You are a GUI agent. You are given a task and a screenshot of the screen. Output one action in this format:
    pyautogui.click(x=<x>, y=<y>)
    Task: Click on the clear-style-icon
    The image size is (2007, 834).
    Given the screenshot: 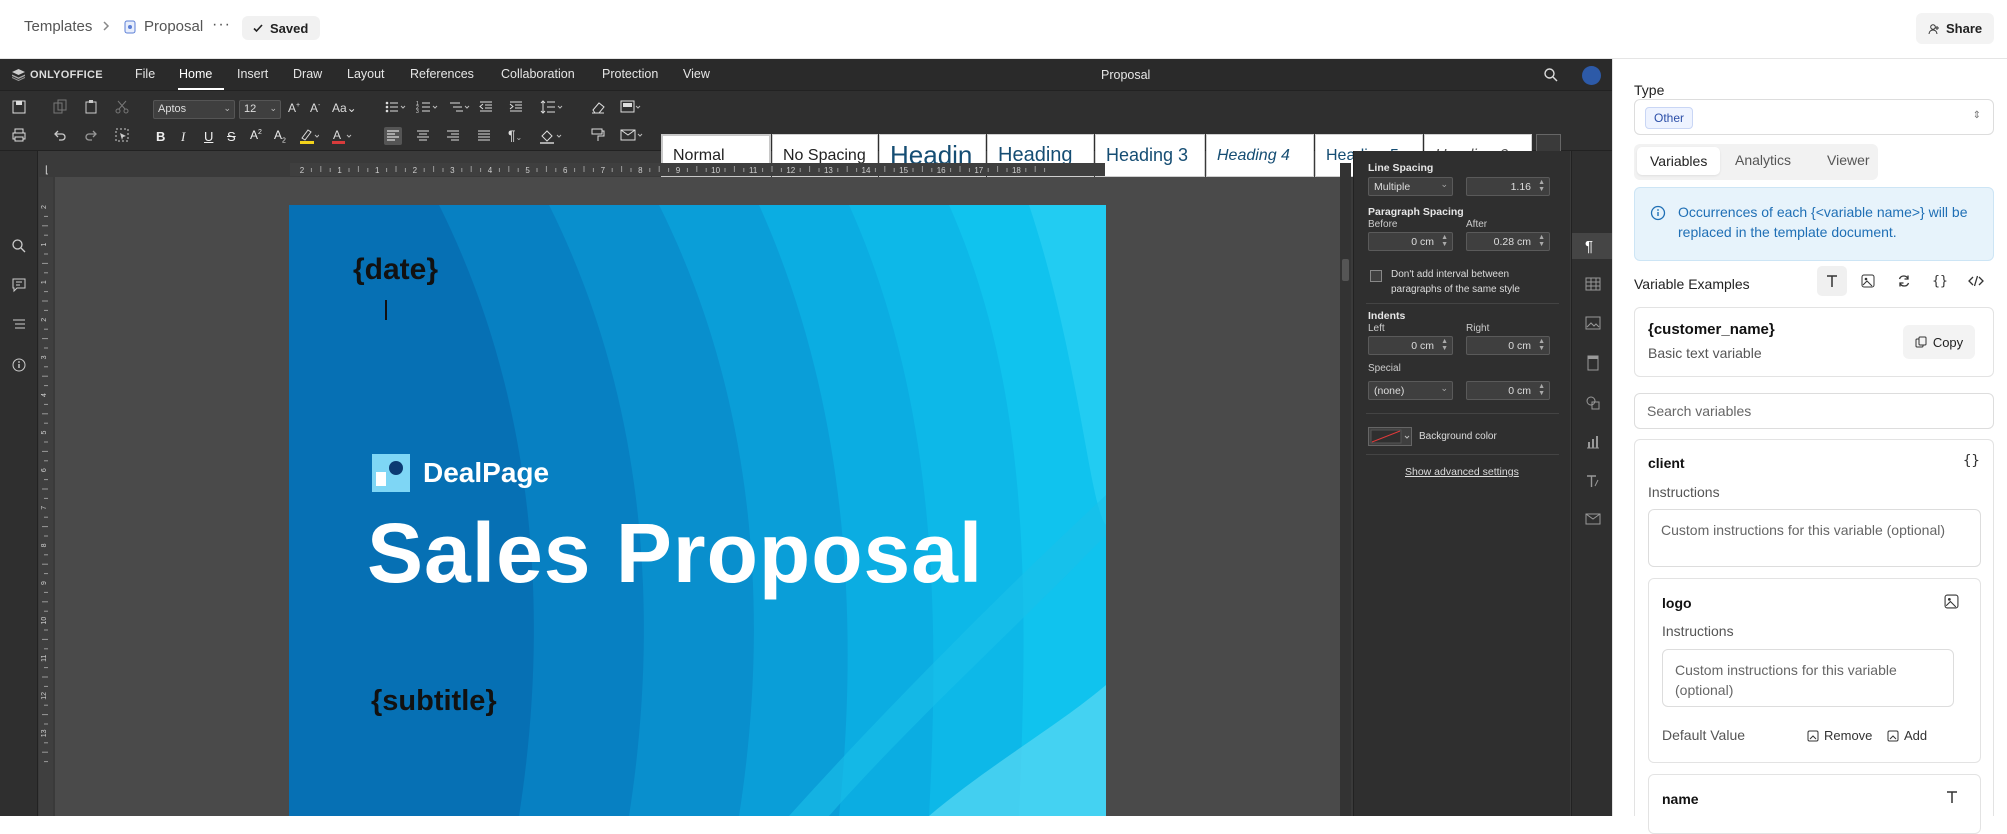 What is the action you would take?
    pyautogui.click(x=598, y=107)
    